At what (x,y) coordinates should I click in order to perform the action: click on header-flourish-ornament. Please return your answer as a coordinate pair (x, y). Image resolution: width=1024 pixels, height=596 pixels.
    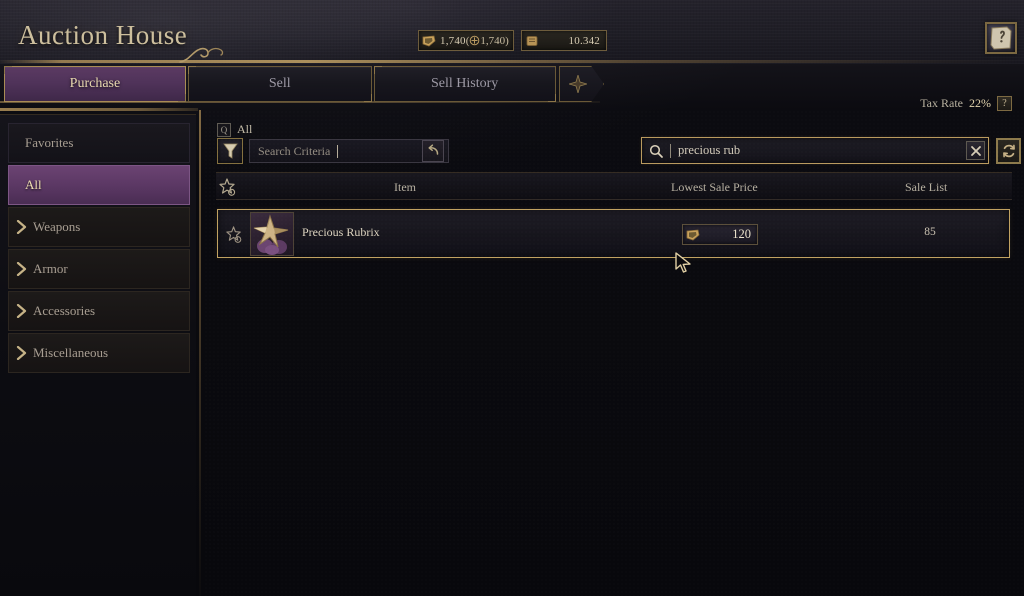
    Looking at the image, I should click on (201, 55).